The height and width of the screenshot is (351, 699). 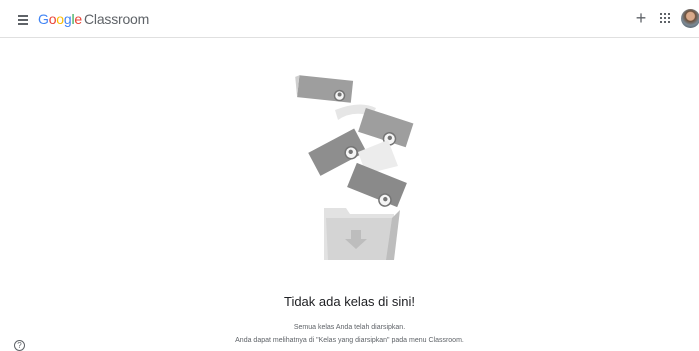 What do you see at coordinates (349, 327) in the screenshot?
I see `empty-state-description: Semua kelas Anda telah diarsipkan.` at bounding box center [349, 327].